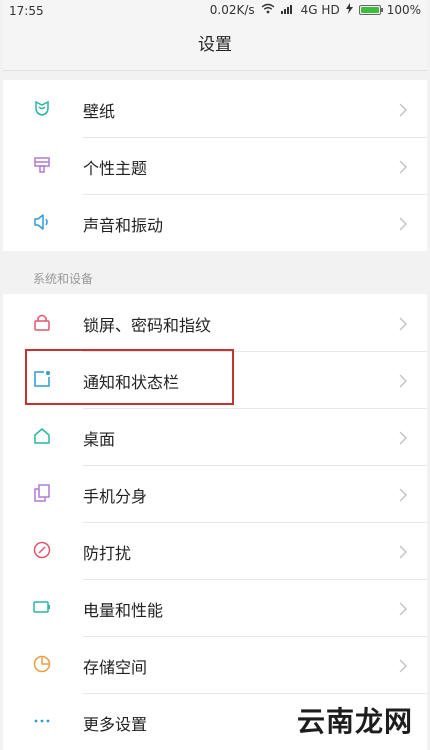 The height and width of the screenshot is (750, 430). I want to click on settings-row-dual-space: 手机分身, so click(215, 493).